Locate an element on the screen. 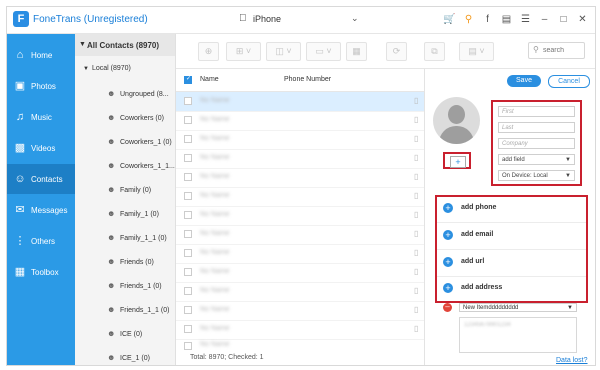  cart-icon: 🛒 is located at coordinates (449, 19).